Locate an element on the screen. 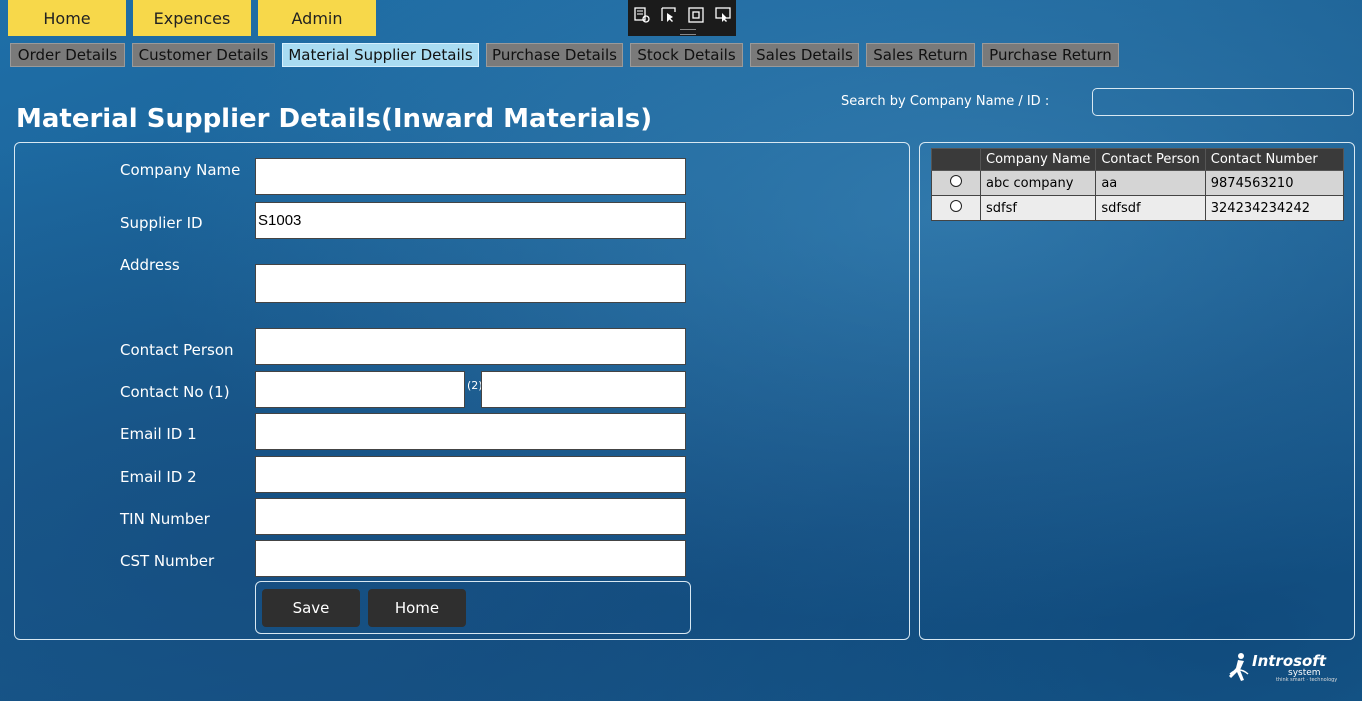  search-label: Search by Company Name / ID : is located at coordinates (945, 101).